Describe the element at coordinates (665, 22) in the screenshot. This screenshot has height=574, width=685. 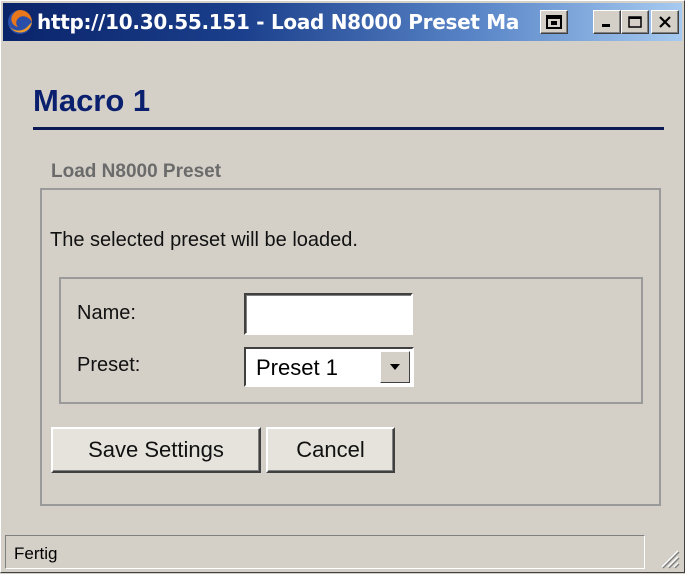
I see `close-icon` at that location.